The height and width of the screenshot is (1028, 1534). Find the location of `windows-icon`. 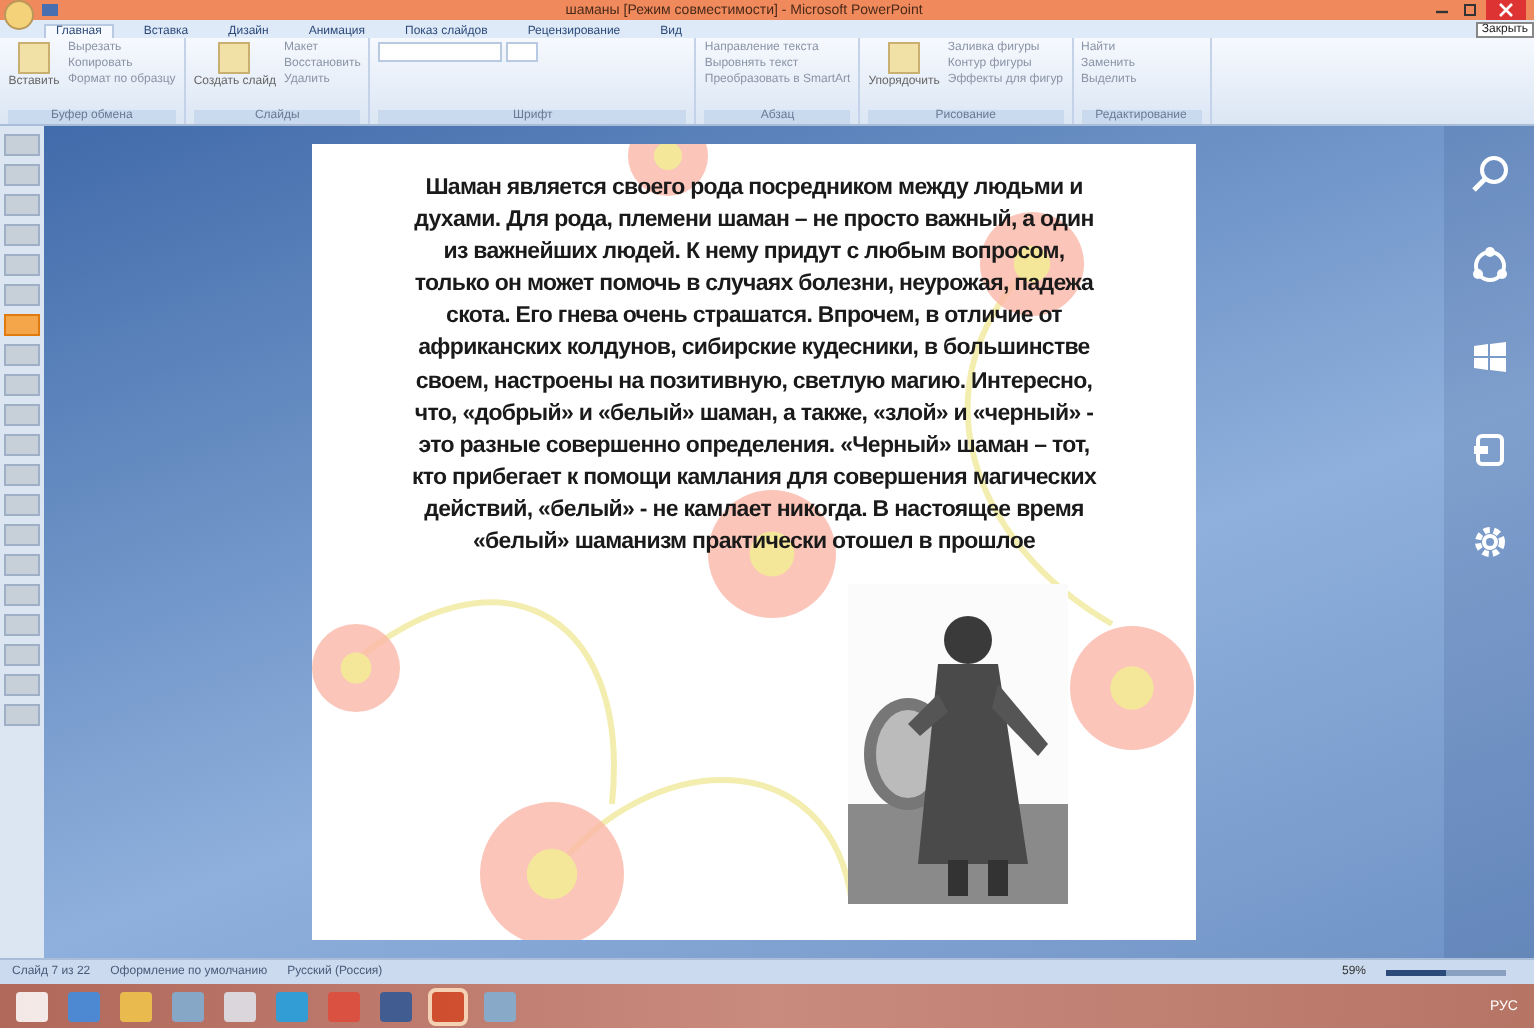

windows-icon is located at coordinates (1489, 358).